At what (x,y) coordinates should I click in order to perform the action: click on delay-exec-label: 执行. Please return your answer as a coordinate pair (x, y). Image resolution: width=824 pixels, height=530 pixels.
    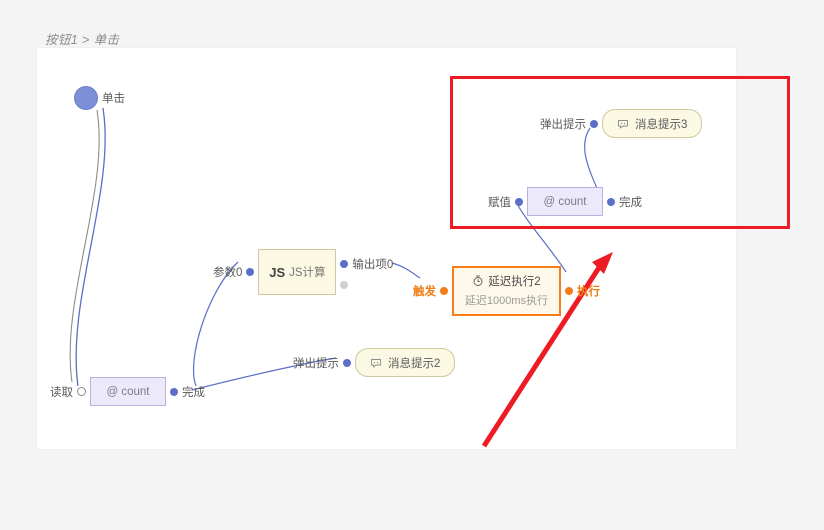
    Looking at the image, I should click on (588, 292).